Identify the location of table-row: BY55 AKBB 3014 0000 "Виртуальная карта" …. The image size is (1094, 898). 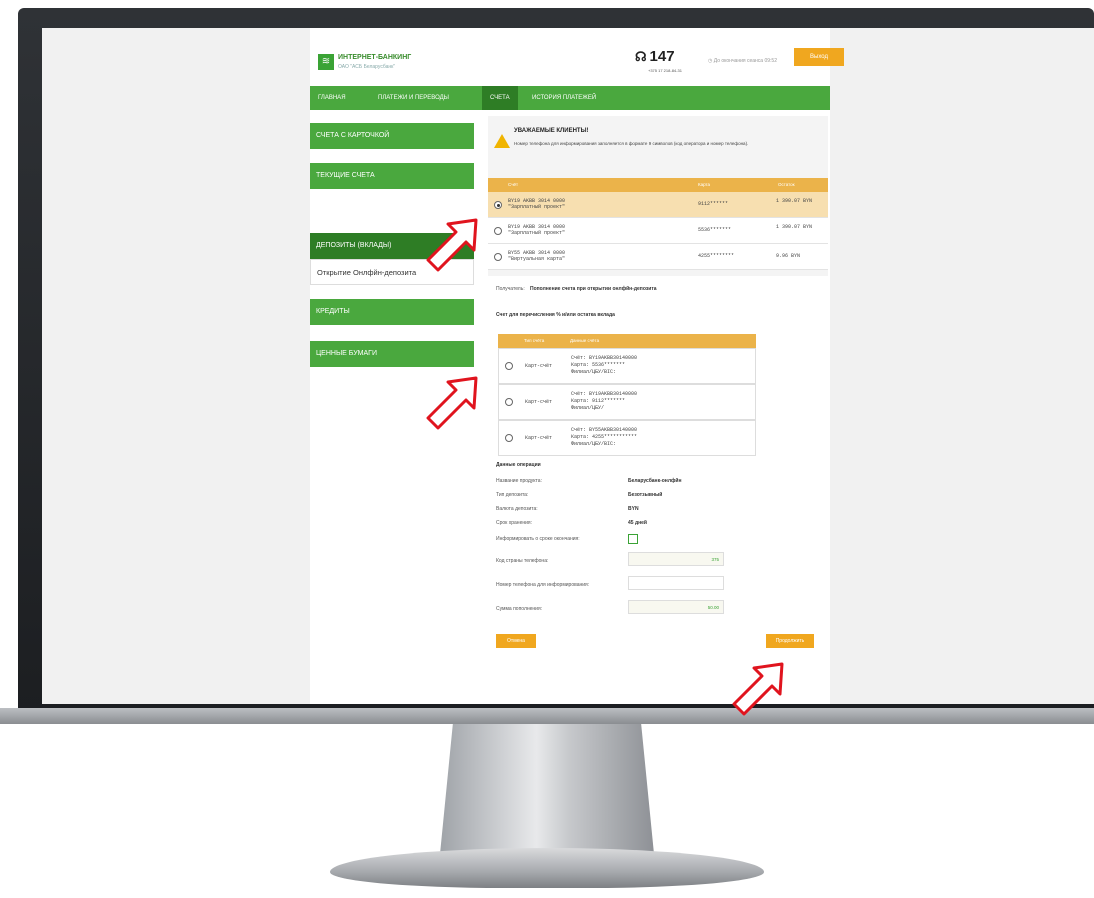
(658, 257).